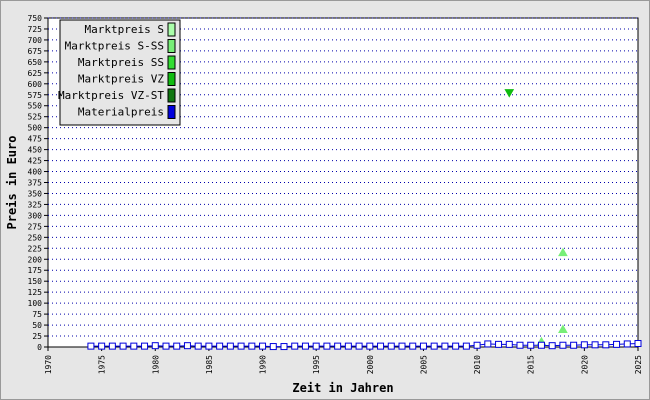 This screenshot has height=400, width=650. What do you see at coordinates (102, 364) in the screenshot?
I see `x-tick-label: 1975` at bounding box center [102, 364].